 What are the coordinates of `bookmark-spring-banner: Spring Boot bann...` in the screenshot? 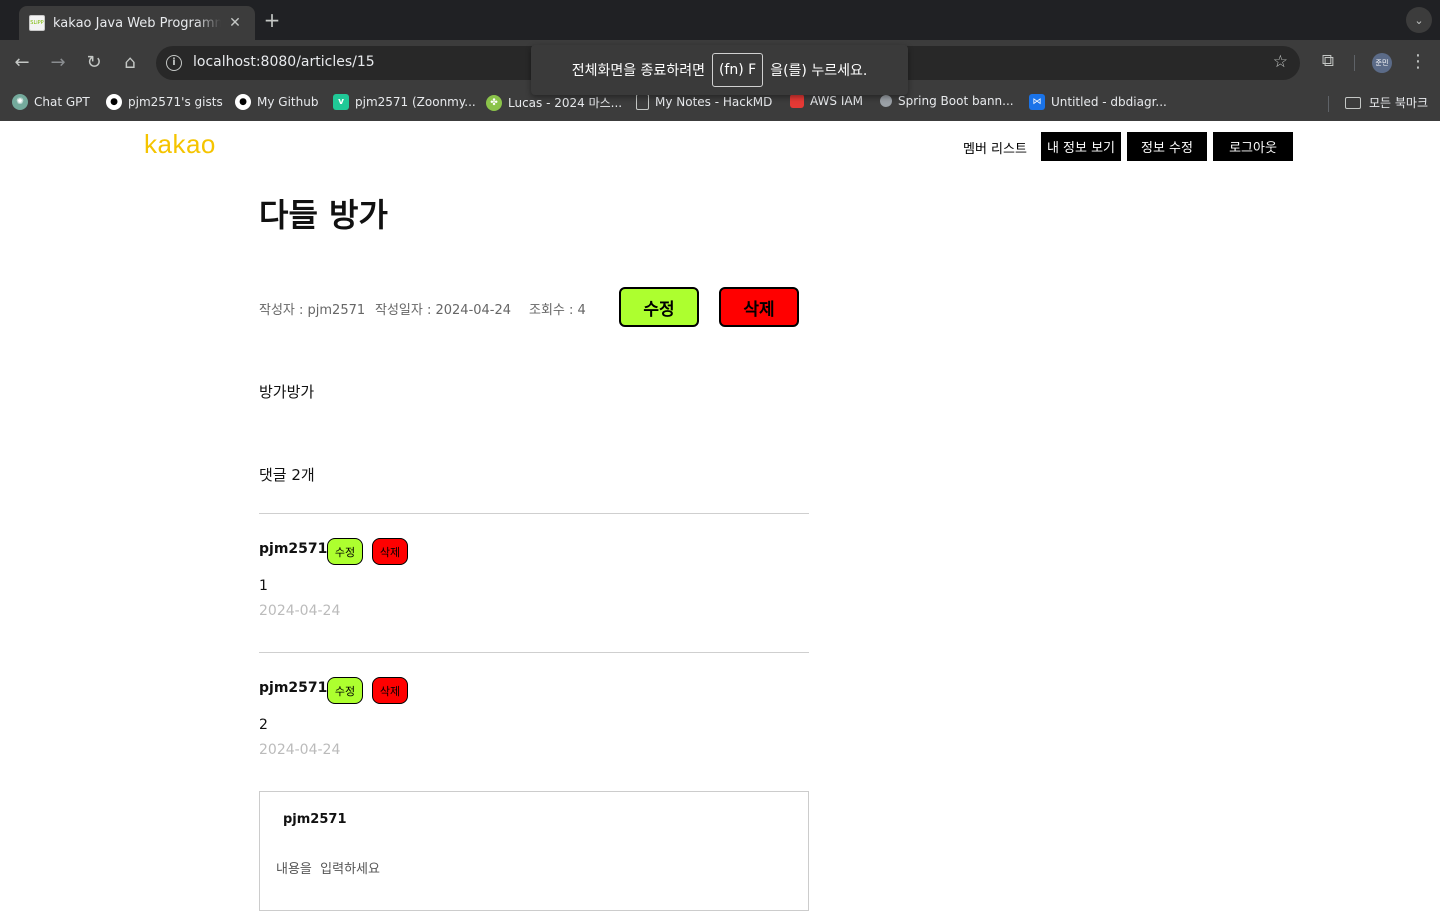 It's located at (947, 101).